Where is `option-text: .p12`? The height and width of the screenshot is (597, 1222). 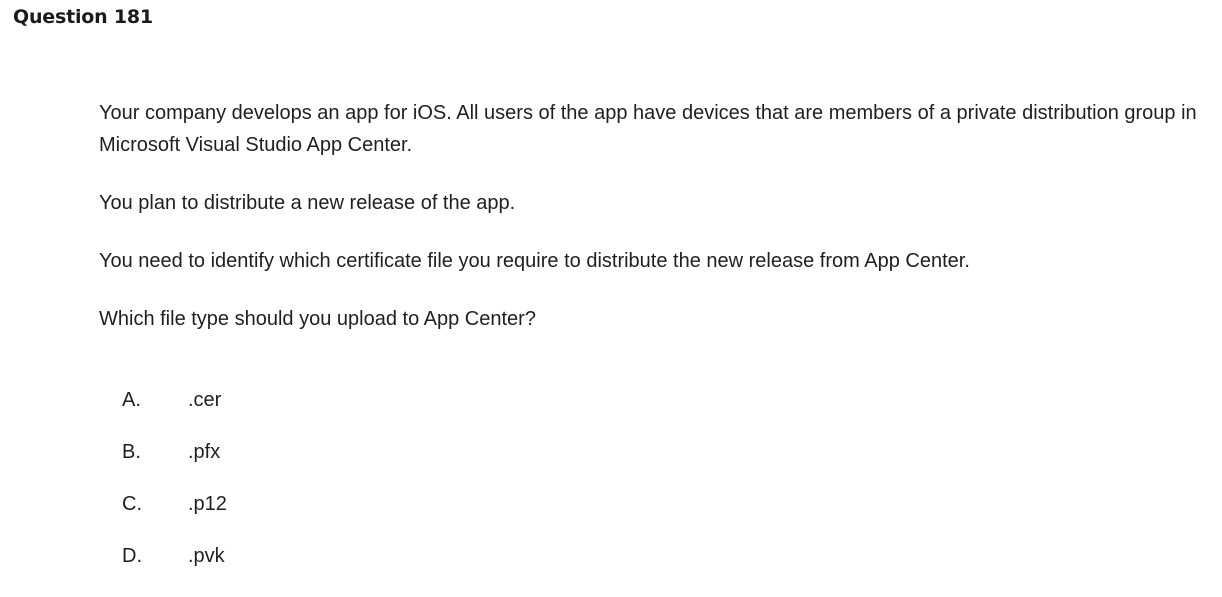 option-text: .p12 is located at coordinates (207, 504).